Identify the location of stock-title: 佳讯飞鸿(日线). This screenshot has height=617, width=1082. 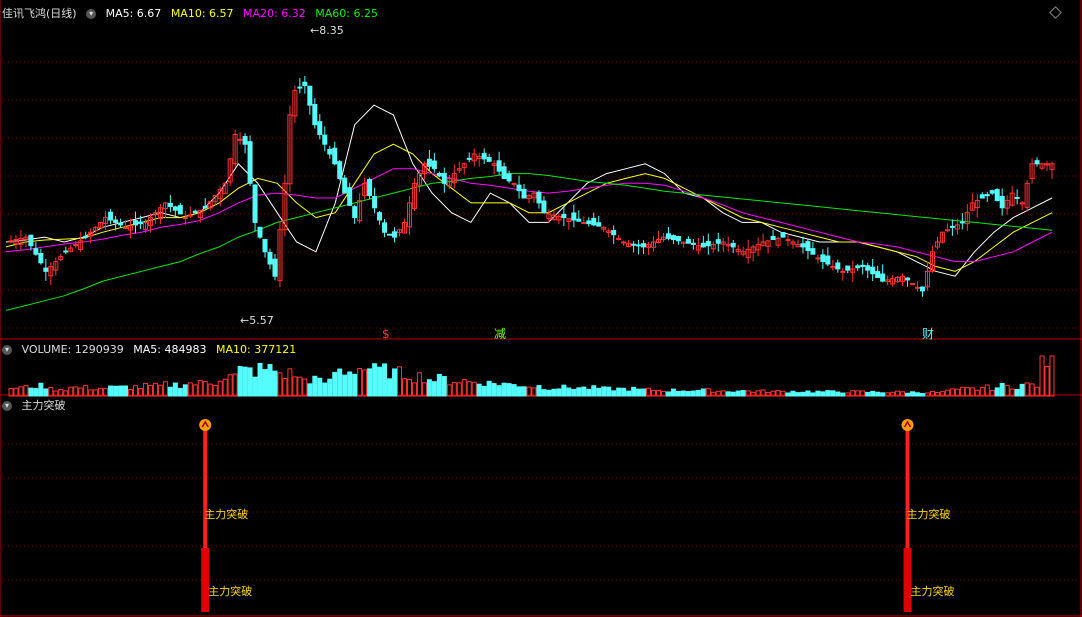
(39, 13).